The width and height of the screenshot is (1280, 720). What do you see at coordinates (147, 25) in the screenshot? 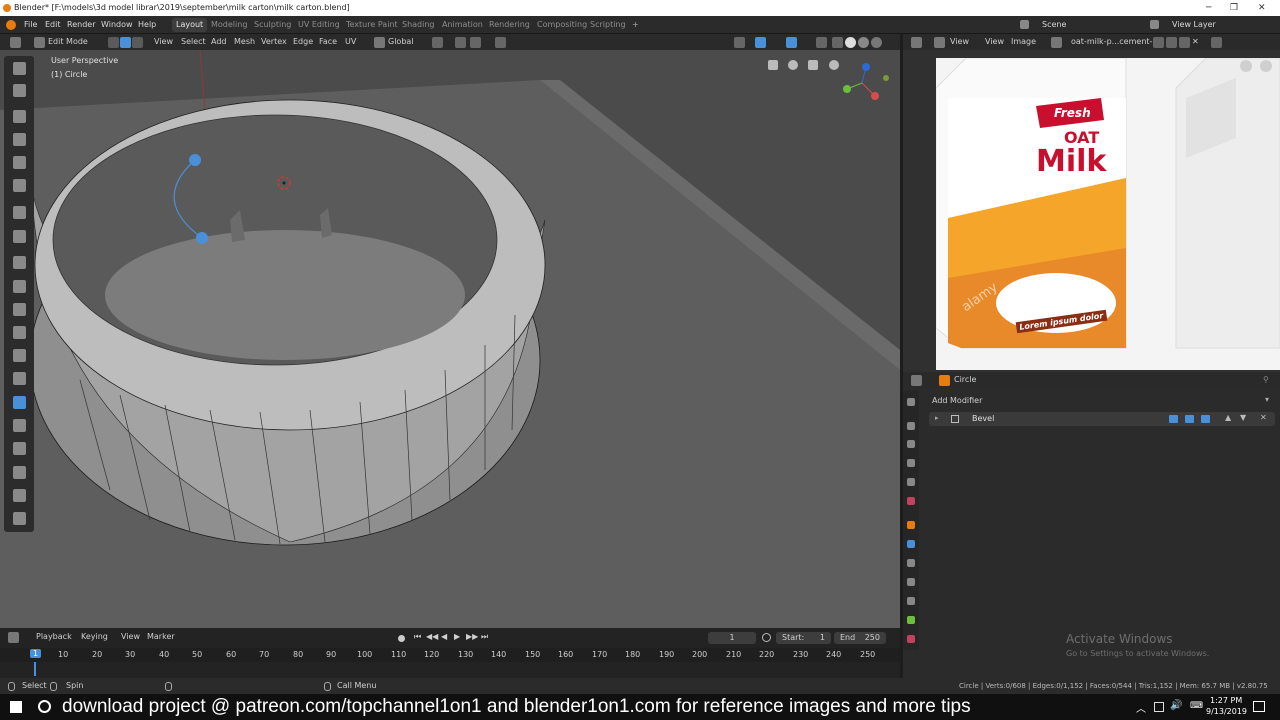
I see `menu-help: Help` at bounding box center [147, 25].